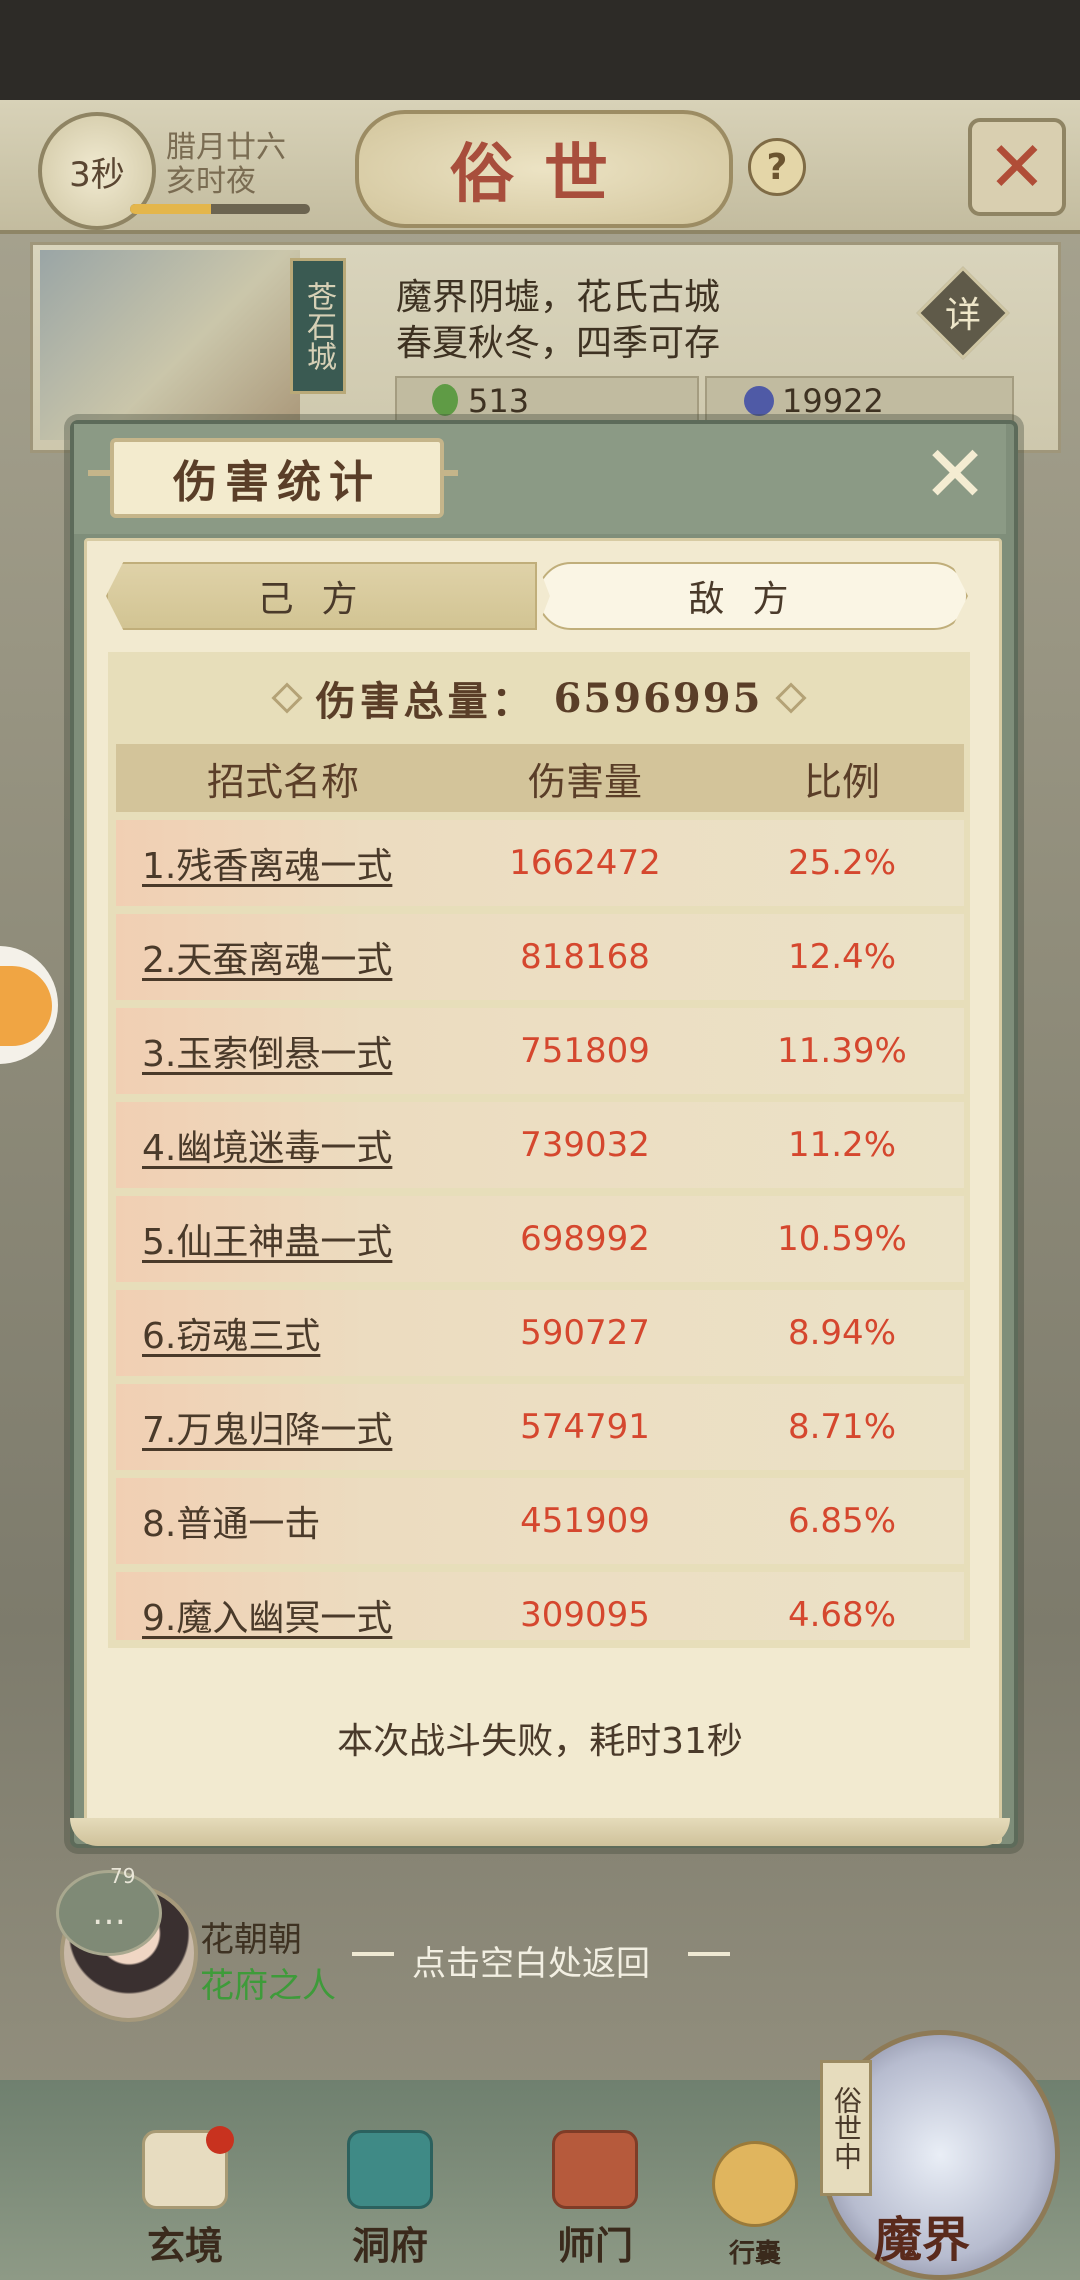 The image size is (1080, 2280). I want to click on help-icon: ?, so click(777, 167).